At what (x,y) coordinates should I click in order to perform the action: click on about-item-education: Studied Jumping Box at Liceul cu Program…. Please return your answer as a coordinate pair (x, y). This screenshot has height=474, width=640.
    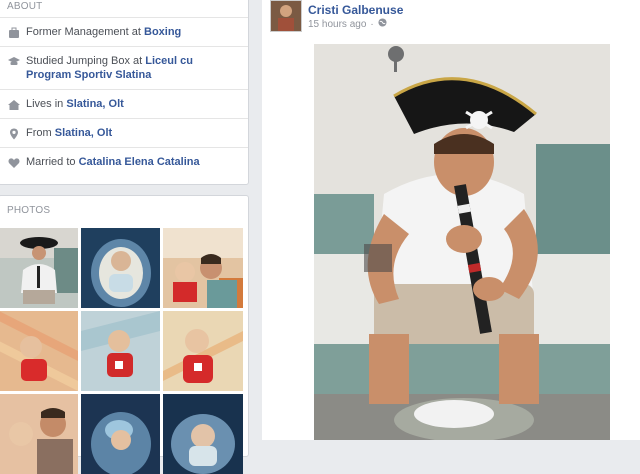
    Looking at the image, I should click on (124, 67).